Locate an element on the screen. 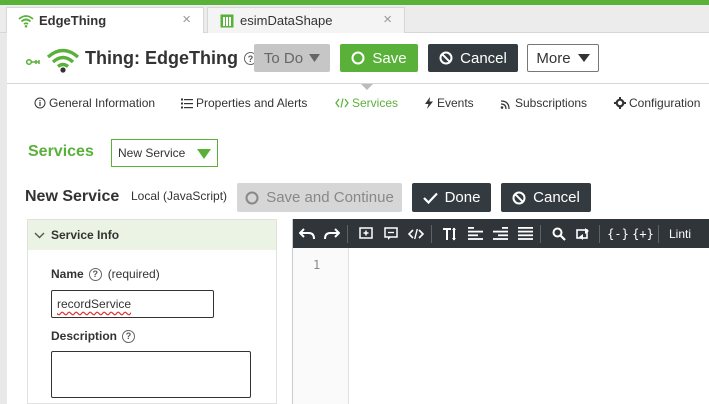 The width and height of the screenshot is (709, 404). name-label: Name is located at coordinates (67, 274).